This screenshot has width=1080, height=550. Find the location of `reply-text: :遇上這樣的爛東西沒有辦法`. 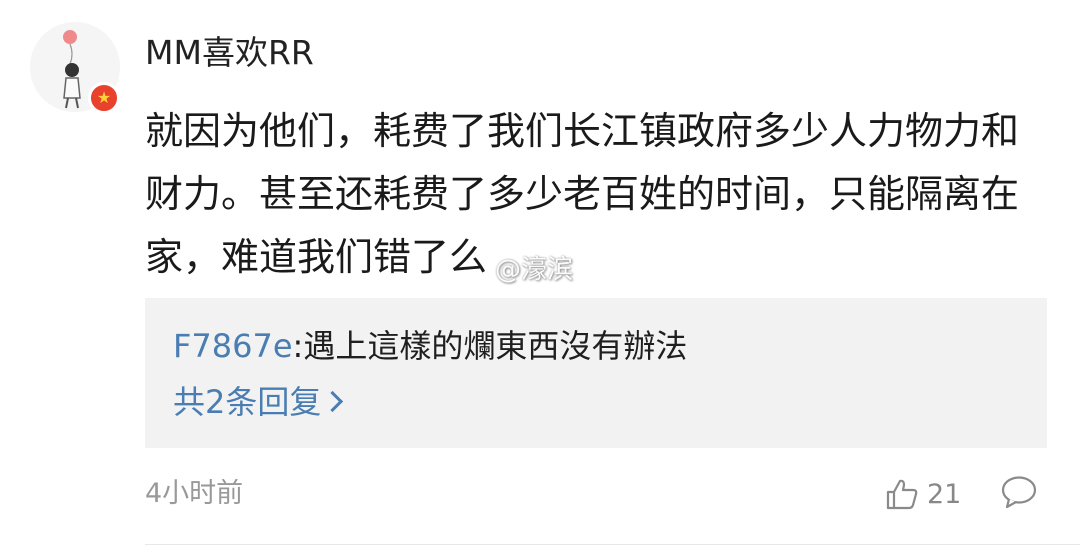

reply-text: :遇上這樣的爛東西沒有辦法 is located at coordinates (490, 346).